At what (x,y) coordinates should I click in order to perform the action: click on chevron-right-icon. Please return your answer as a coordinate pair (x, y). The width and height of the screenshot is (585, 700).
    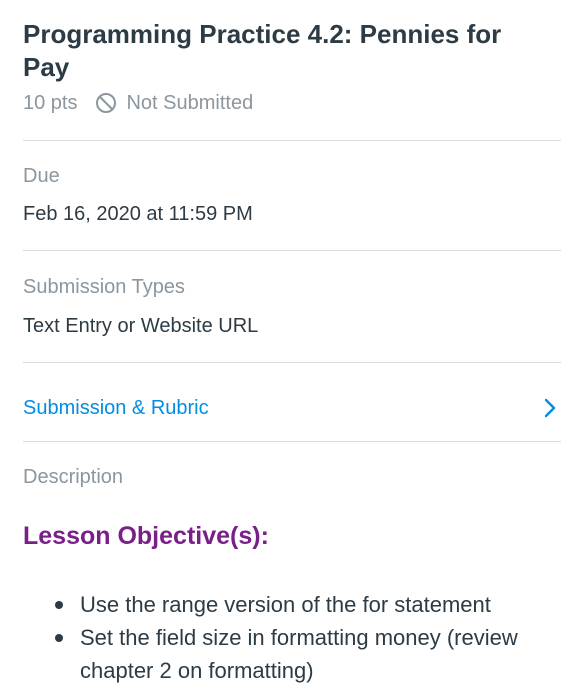
    Looking at the image, I should click on (550, 408).